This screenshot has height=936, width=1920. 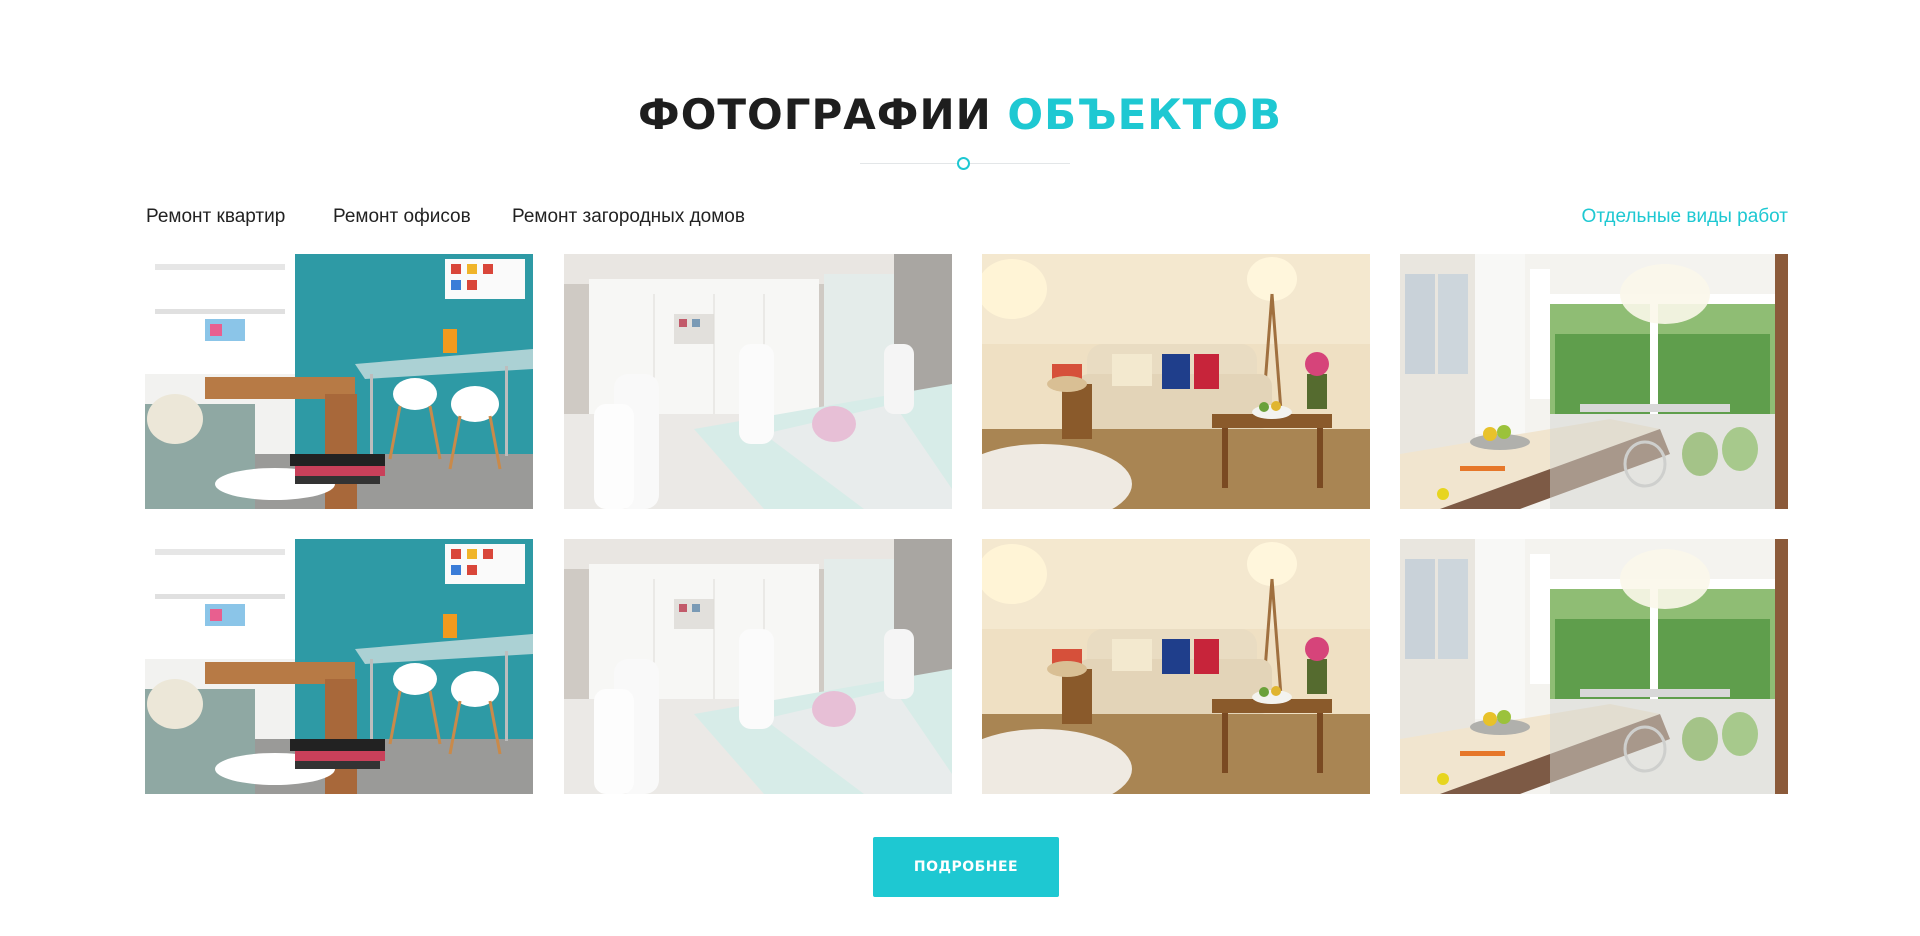 What do you see at coordinates (628, 217) in the screenshot?
I see `filter-country-house-renovation: Ремонт загородных домов` at bounding box center [628, 217].